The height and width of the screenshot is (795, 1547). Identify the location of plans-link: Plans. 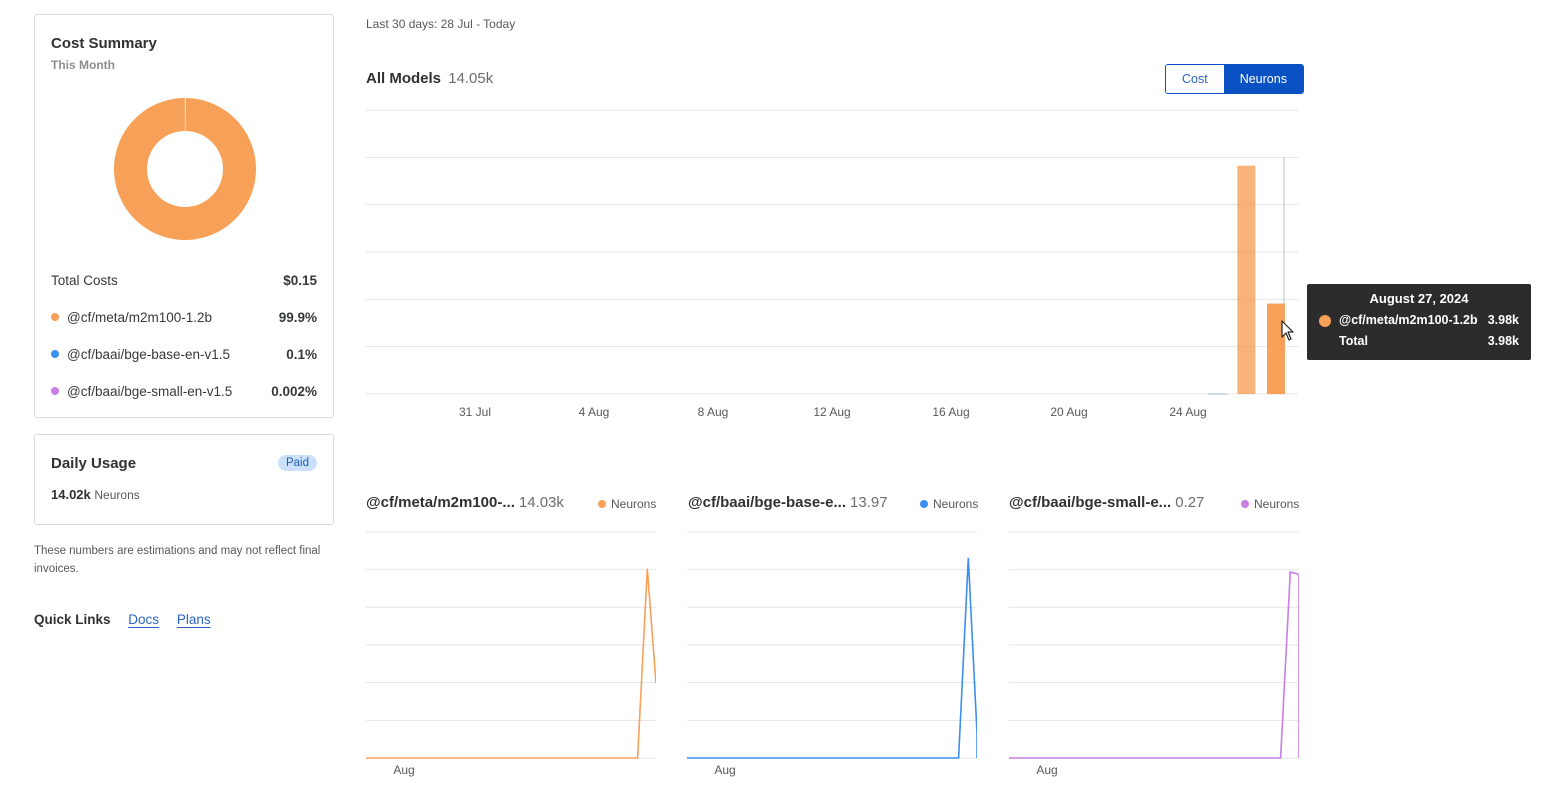
(194, 619).